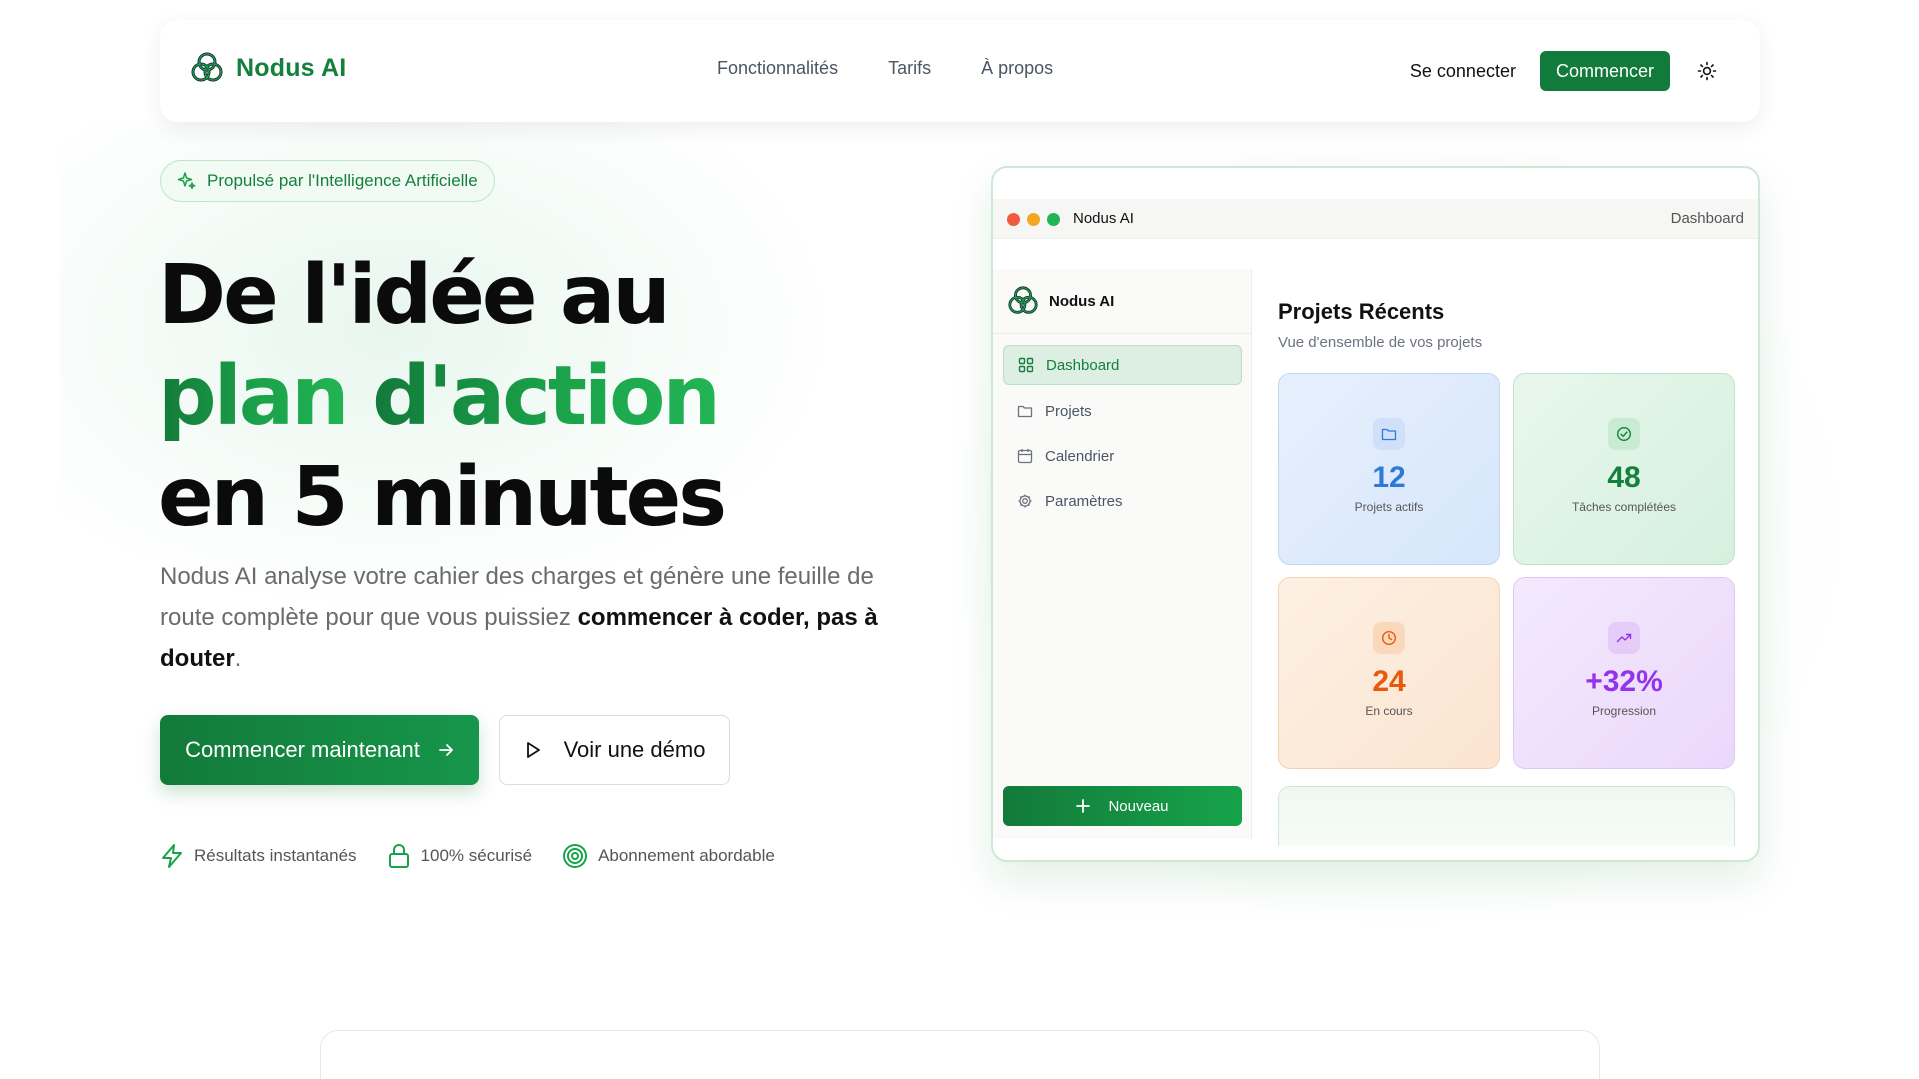 This screenshot has width=1919, height=1079. Describe the element at coordinates (1624, 711) in the screenshot. I see `stat-label: Progression` at that location.